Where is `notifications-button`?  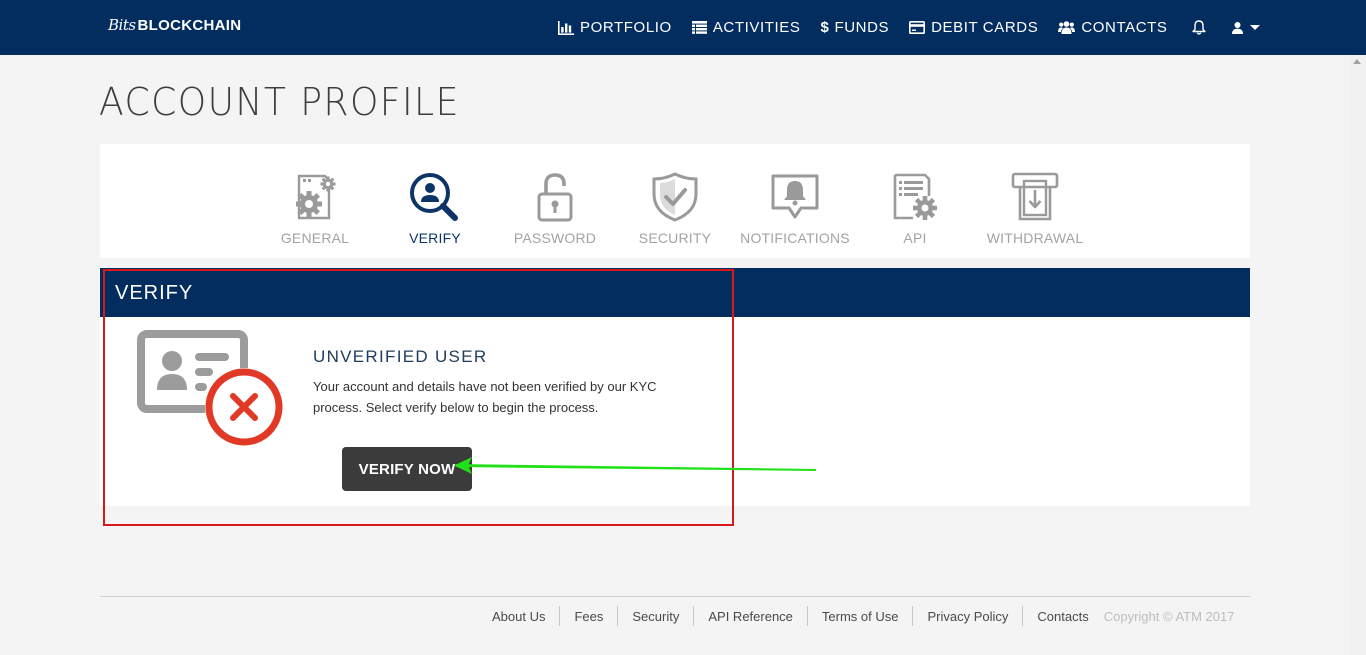
notifications-button is located at coordinates (1198, 27).